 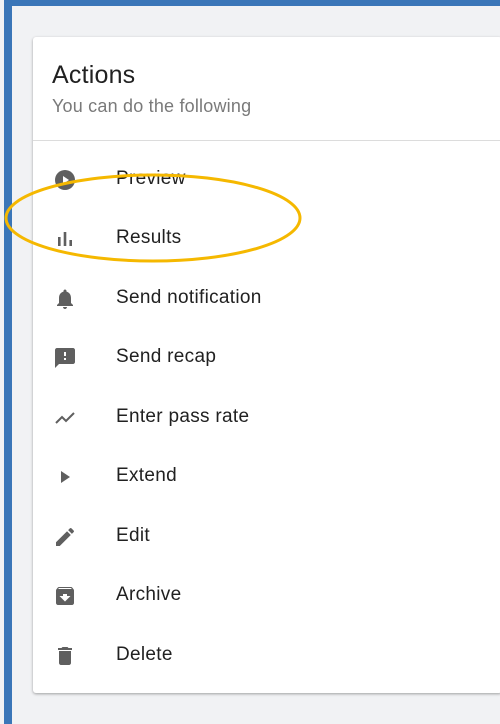 What do you see at coordinates (94, 75) in the screenshot?
I see `card-title: Actions` at bounding box center [94, 75].